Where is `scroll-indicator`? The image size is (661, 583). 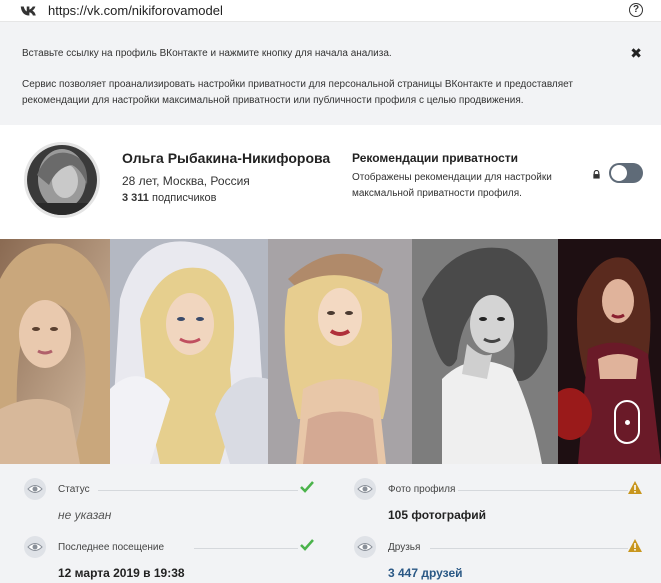
scroll-indicator is located at coordinates (627, 422).